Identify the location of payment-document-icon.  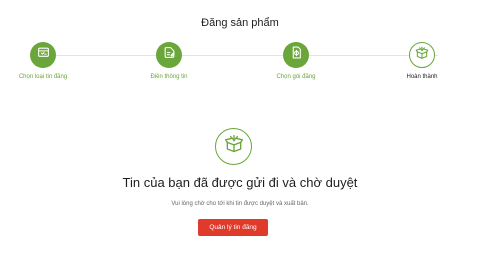
(296, 55).